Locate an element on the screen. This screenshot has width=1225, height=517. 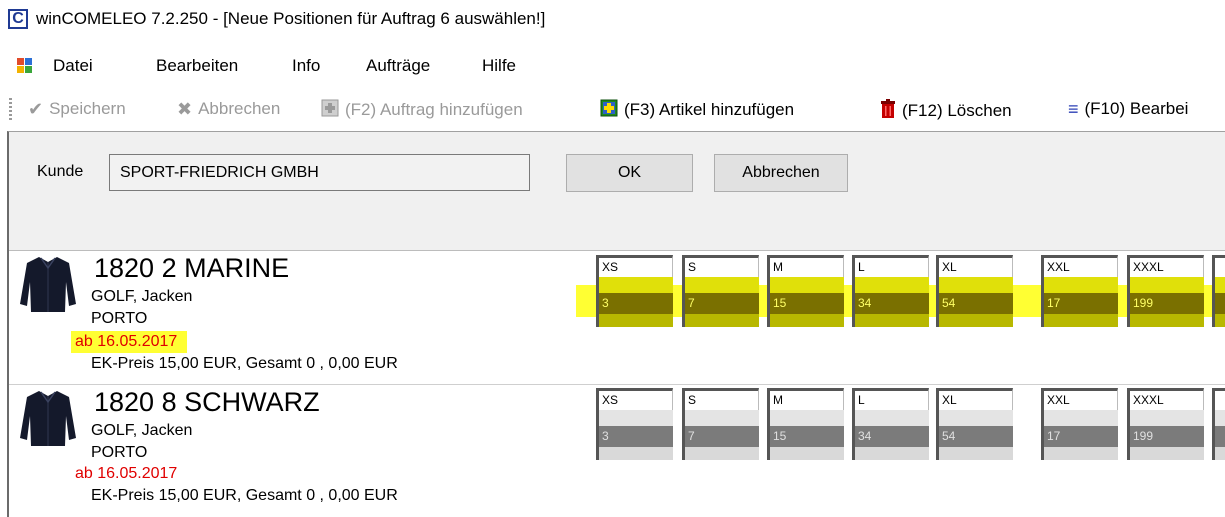
trash-icon is located at coordinates (888, 110).